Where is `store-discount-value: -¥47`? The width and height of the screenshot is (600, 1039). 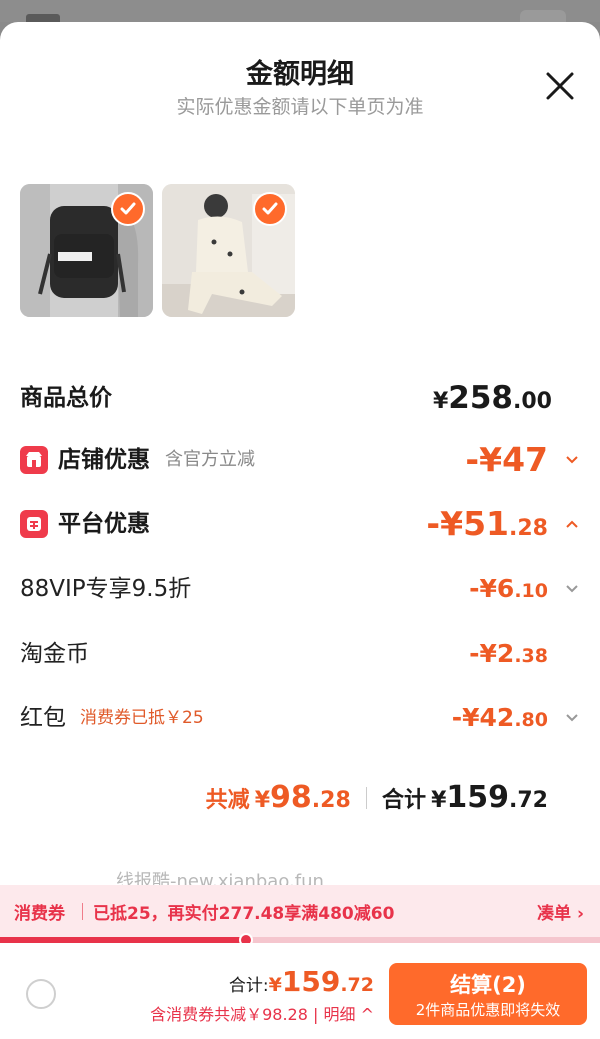
store-discount-value: -¥47 is located at coordinates (506, 459).